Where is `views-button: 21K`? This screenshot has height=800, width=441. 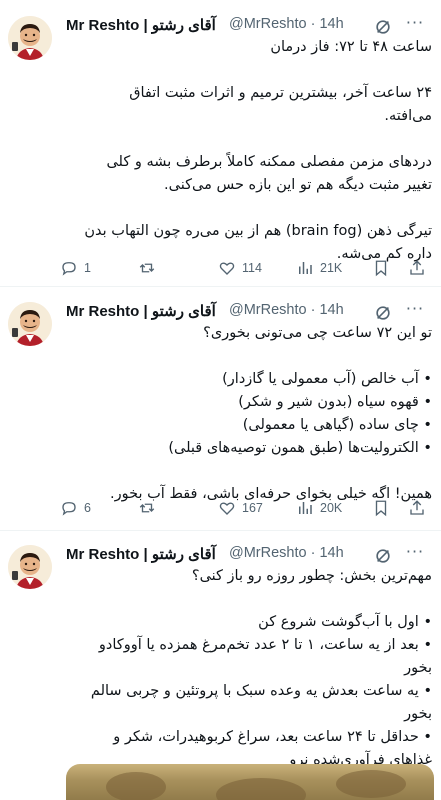 views-button: 21K is located at coordinates (319, 268).